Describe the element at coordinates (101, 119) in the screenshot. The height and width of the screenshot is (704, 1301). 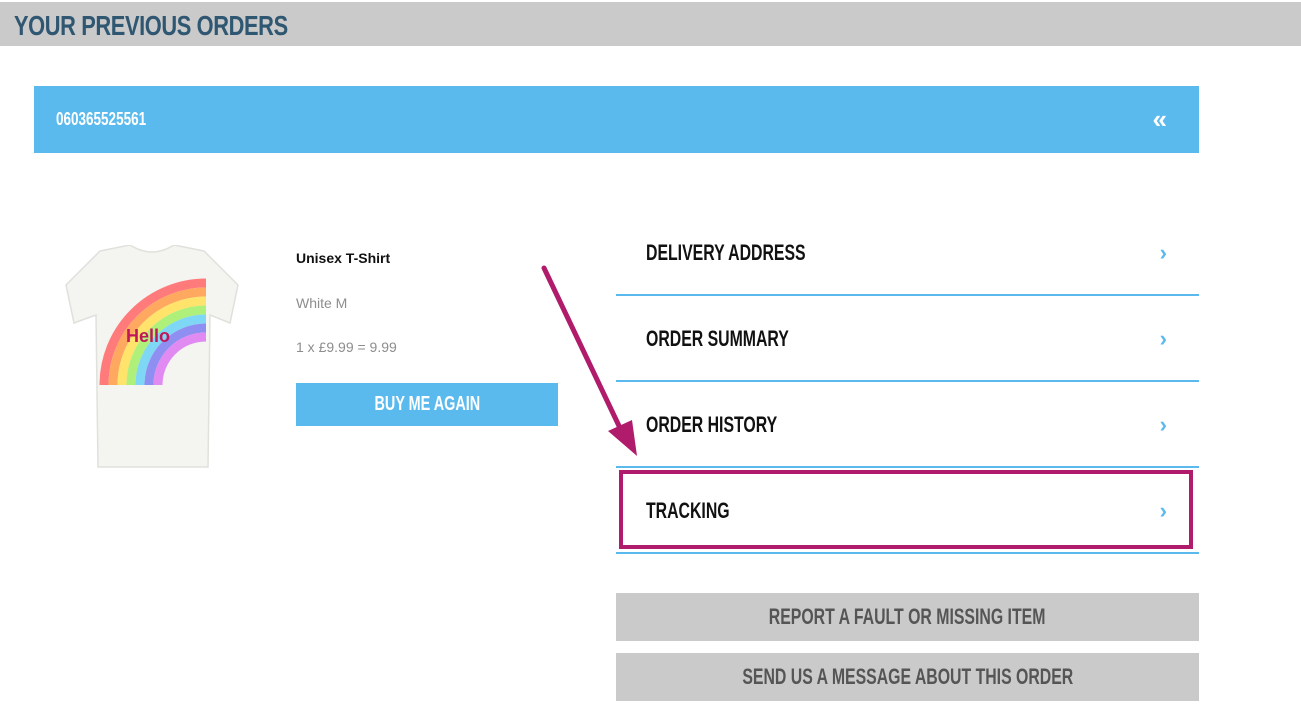
I see `order-number: 060365525561` at that location.